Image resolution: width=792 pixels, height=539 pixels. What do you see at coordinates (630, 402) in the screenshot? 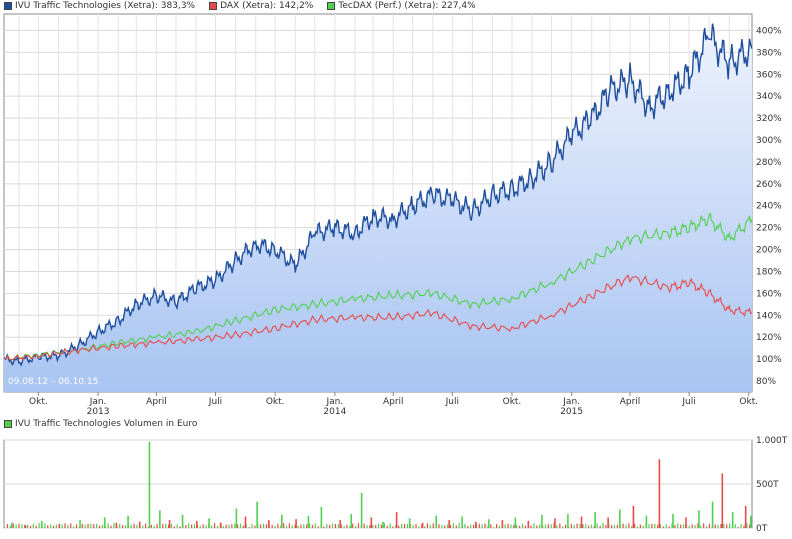
I see `x-tick-label: April` at bounding box center [630, 402].